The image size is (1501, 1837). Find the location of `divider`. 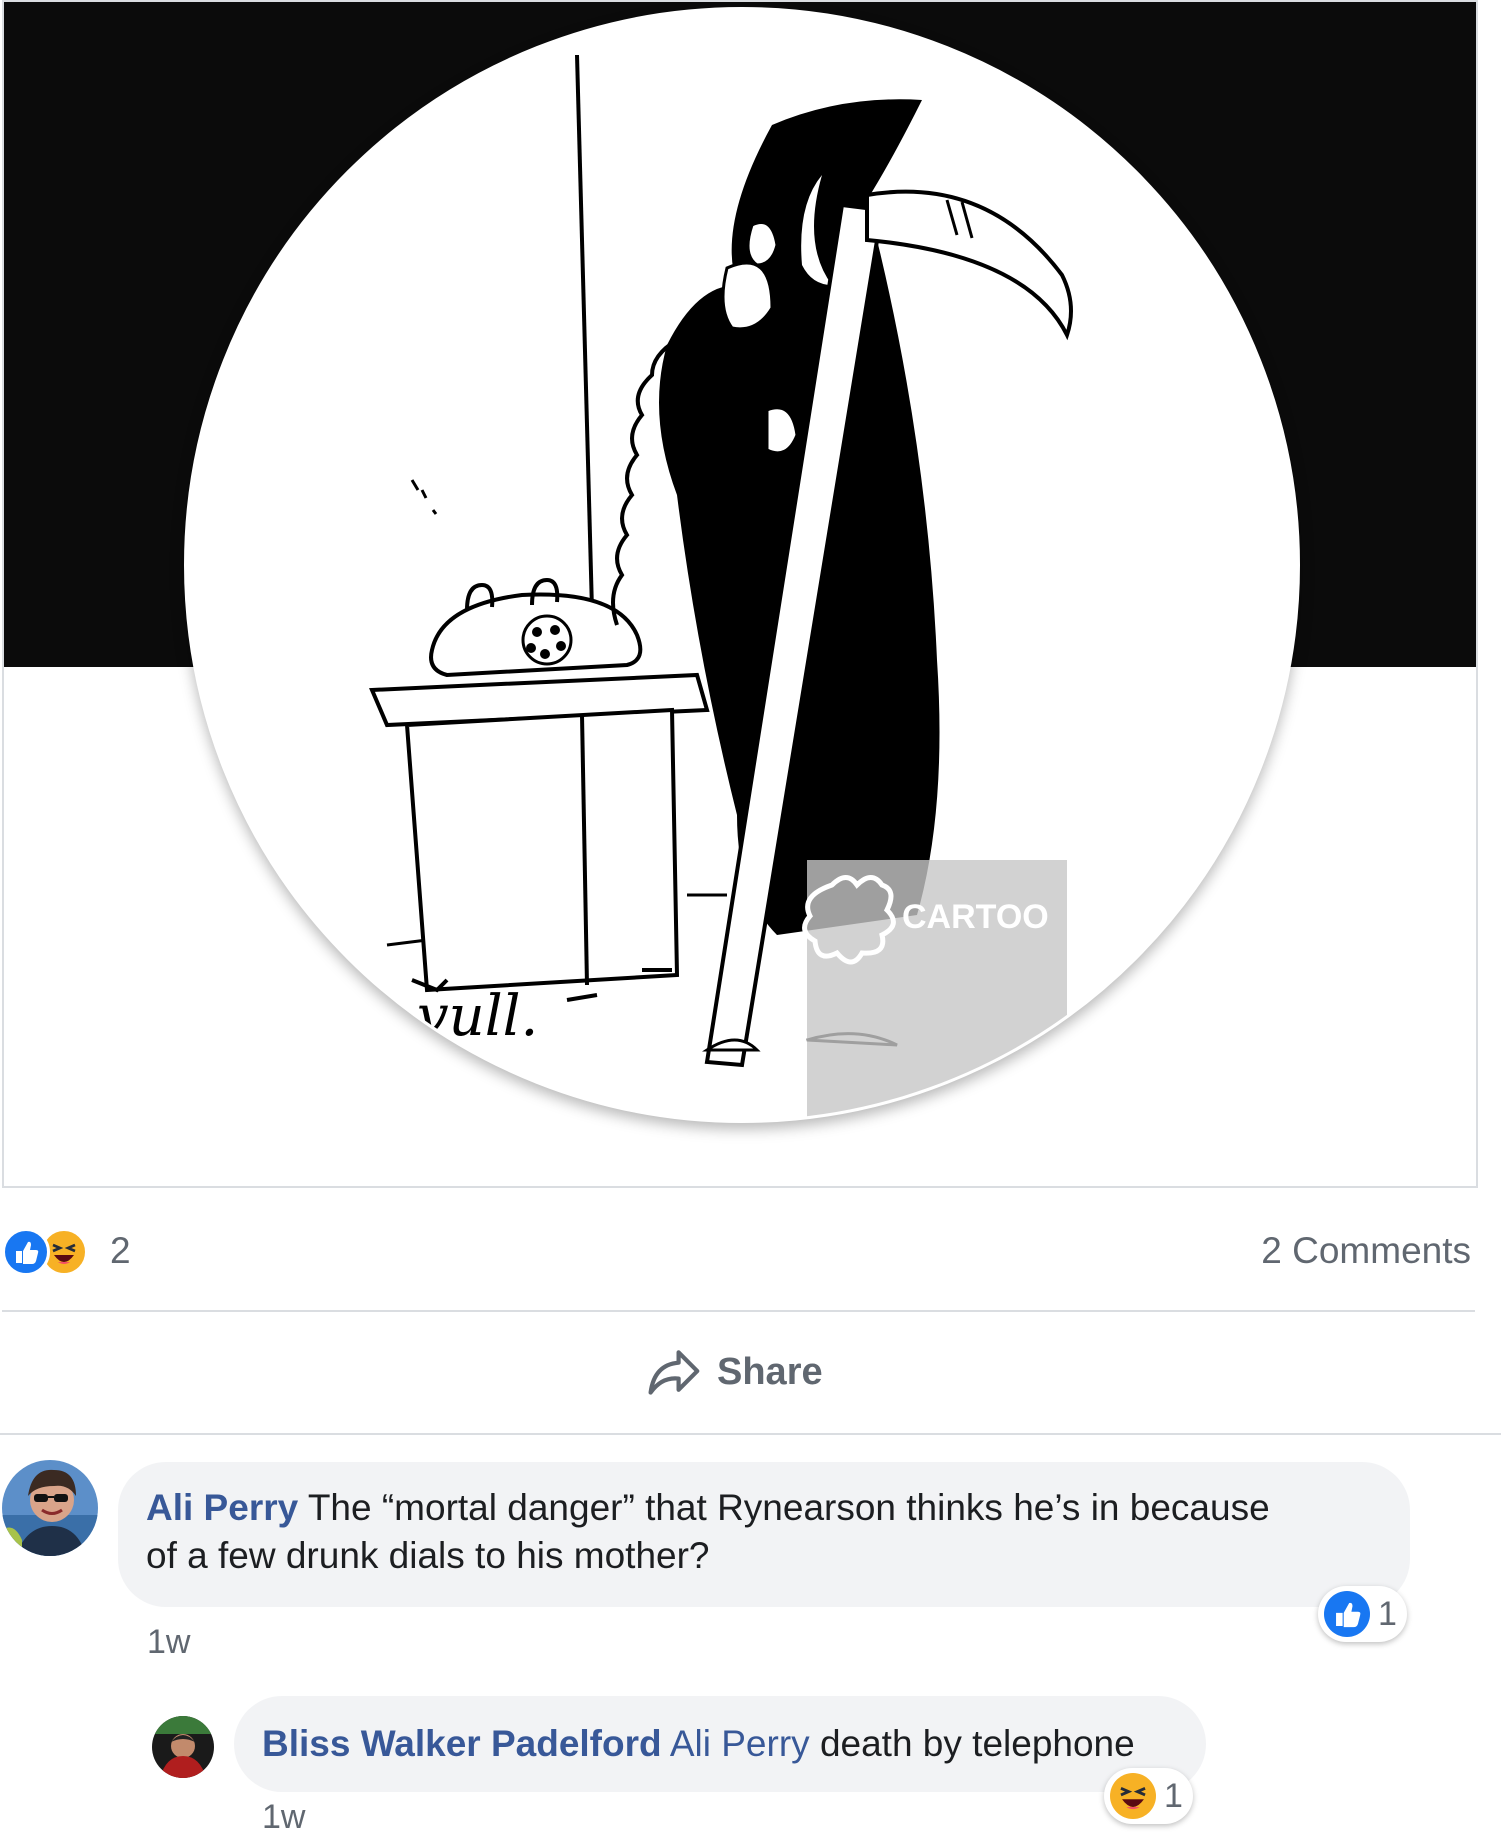

divider is located at coordinates (750, 1434).